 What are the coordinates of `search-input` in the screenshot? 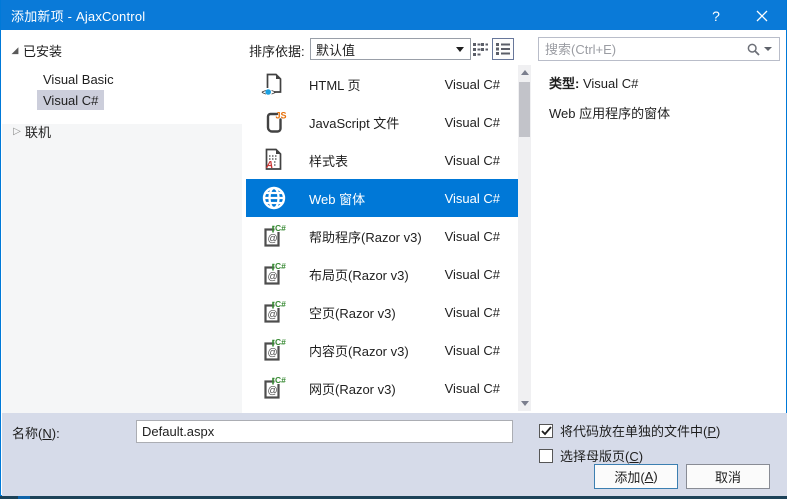 It's located at (643, 49).